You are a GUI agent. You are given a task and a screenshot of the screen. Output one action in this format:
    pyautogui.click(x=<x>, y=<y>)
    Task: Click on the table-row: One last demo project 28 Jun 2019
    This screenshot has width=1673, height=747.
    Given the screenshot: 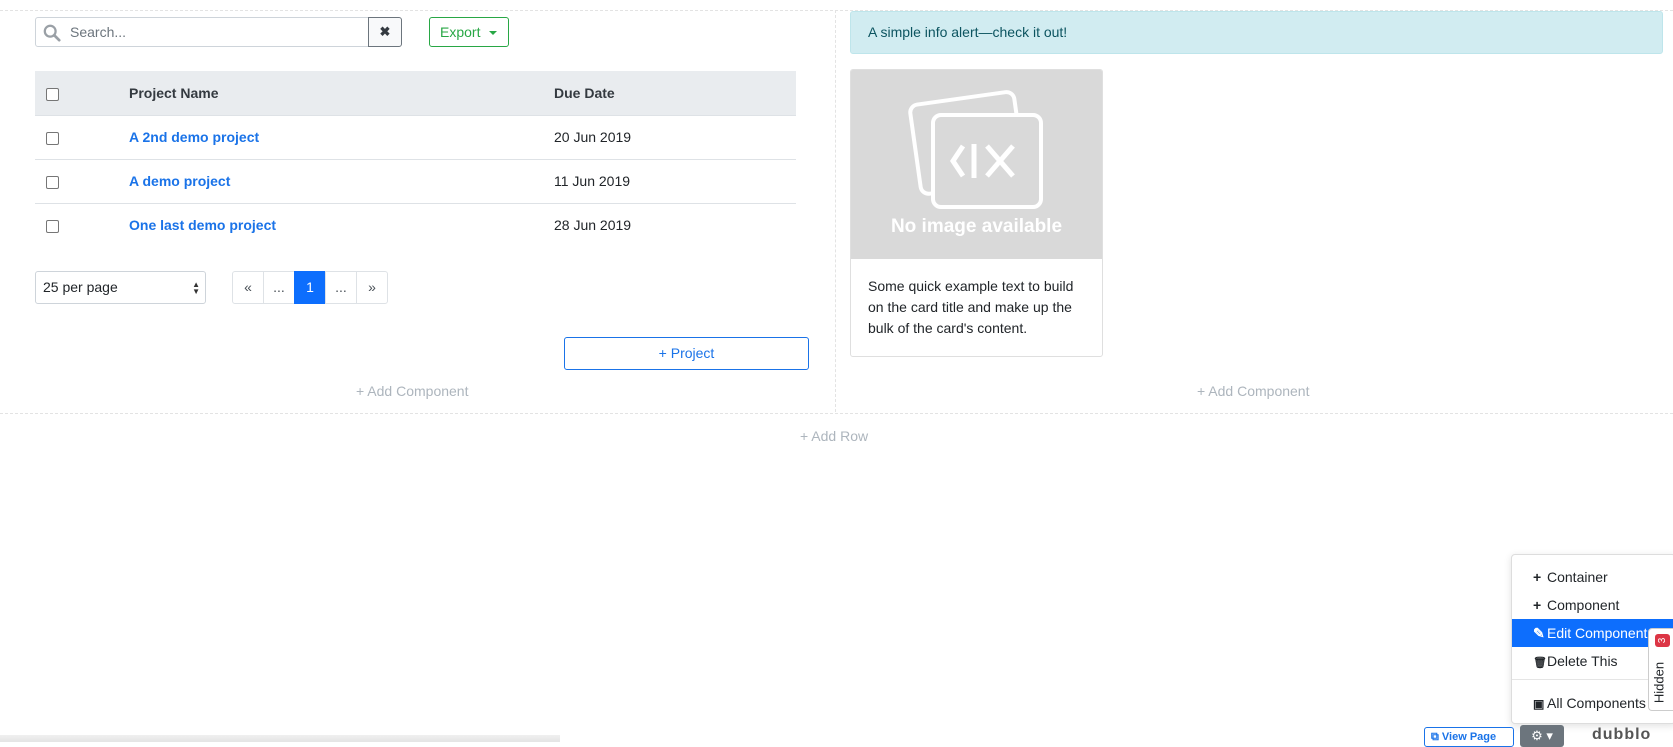 What is the action you would take?
    pyautogui.click(x=415, y=225)
    